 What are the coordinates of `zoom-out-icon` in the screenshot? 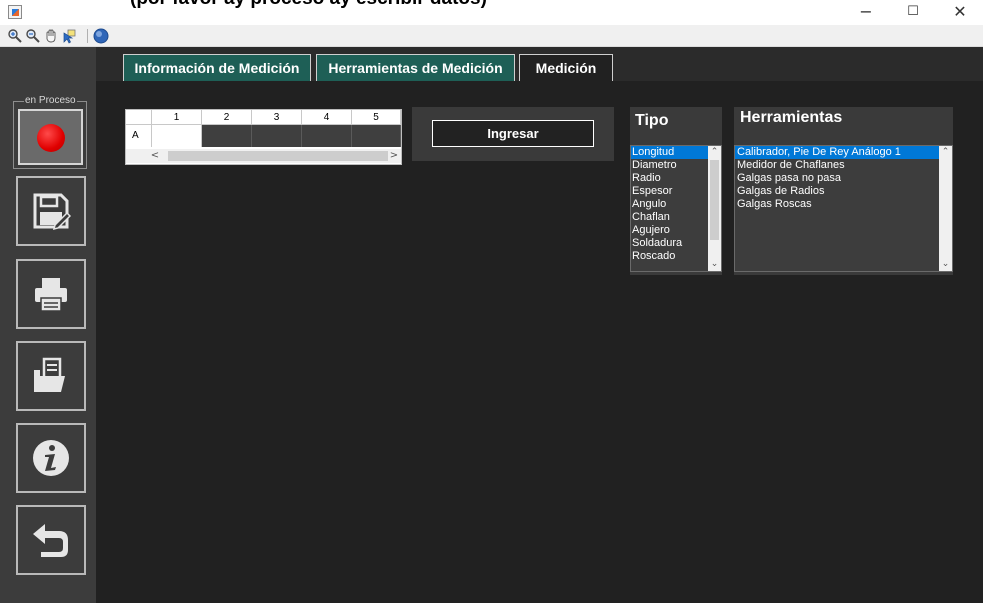 It's located at (33, 36).